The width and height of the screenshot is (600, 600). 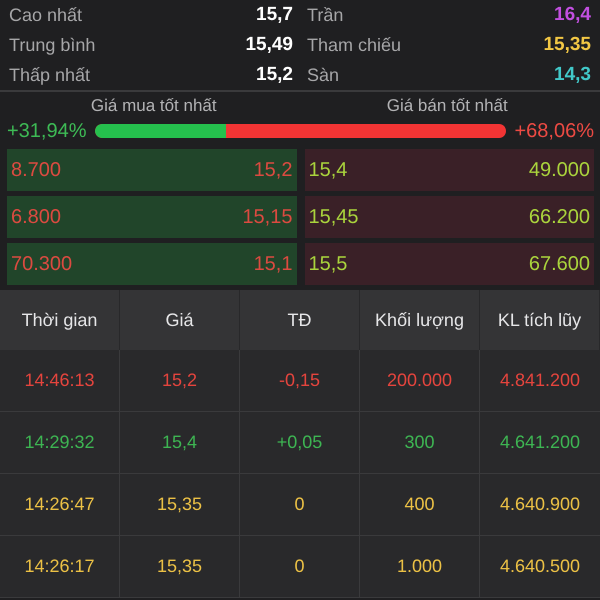 I want to click on stat-value: 15,7, so click(x=274, y=15).